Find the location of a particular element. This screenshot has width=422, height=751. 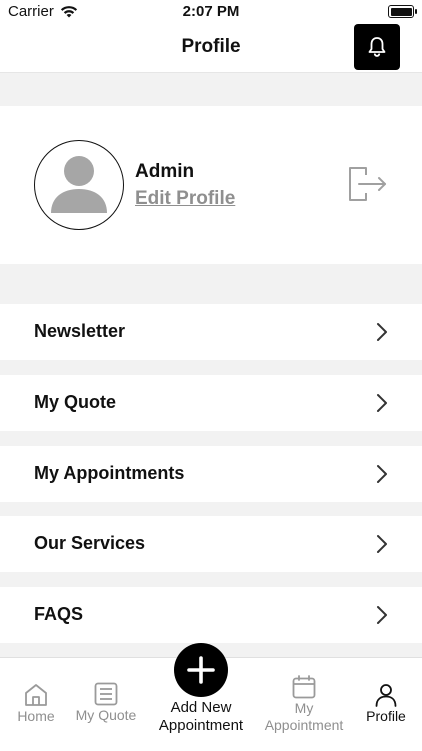

logout-icon is located at coordinates (367, 184).